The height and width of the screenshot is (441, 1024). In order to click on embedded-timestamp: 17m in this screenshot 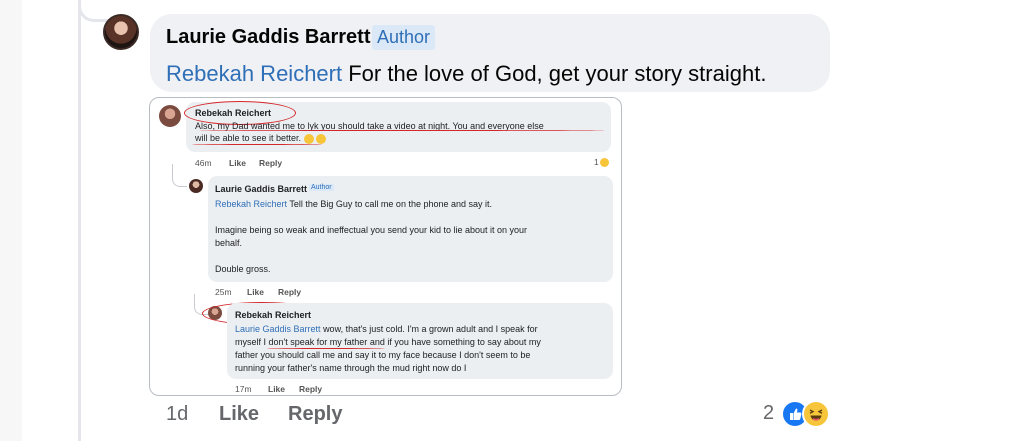, I will do `click(243, 389)`.